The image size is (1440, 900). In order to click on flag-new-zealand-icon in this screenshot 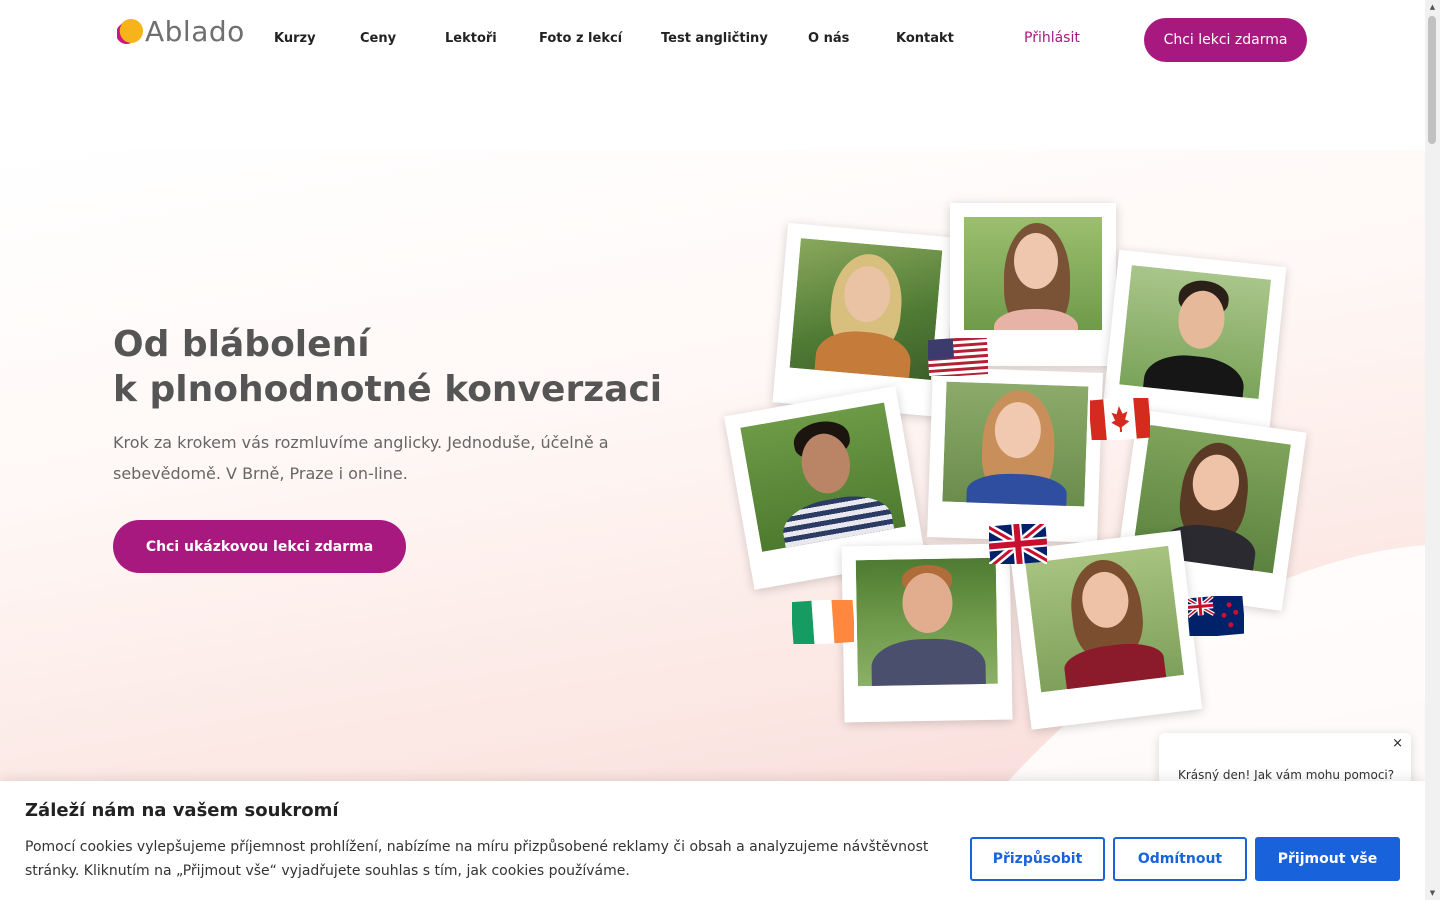, I will do `click(1216, 616)`.